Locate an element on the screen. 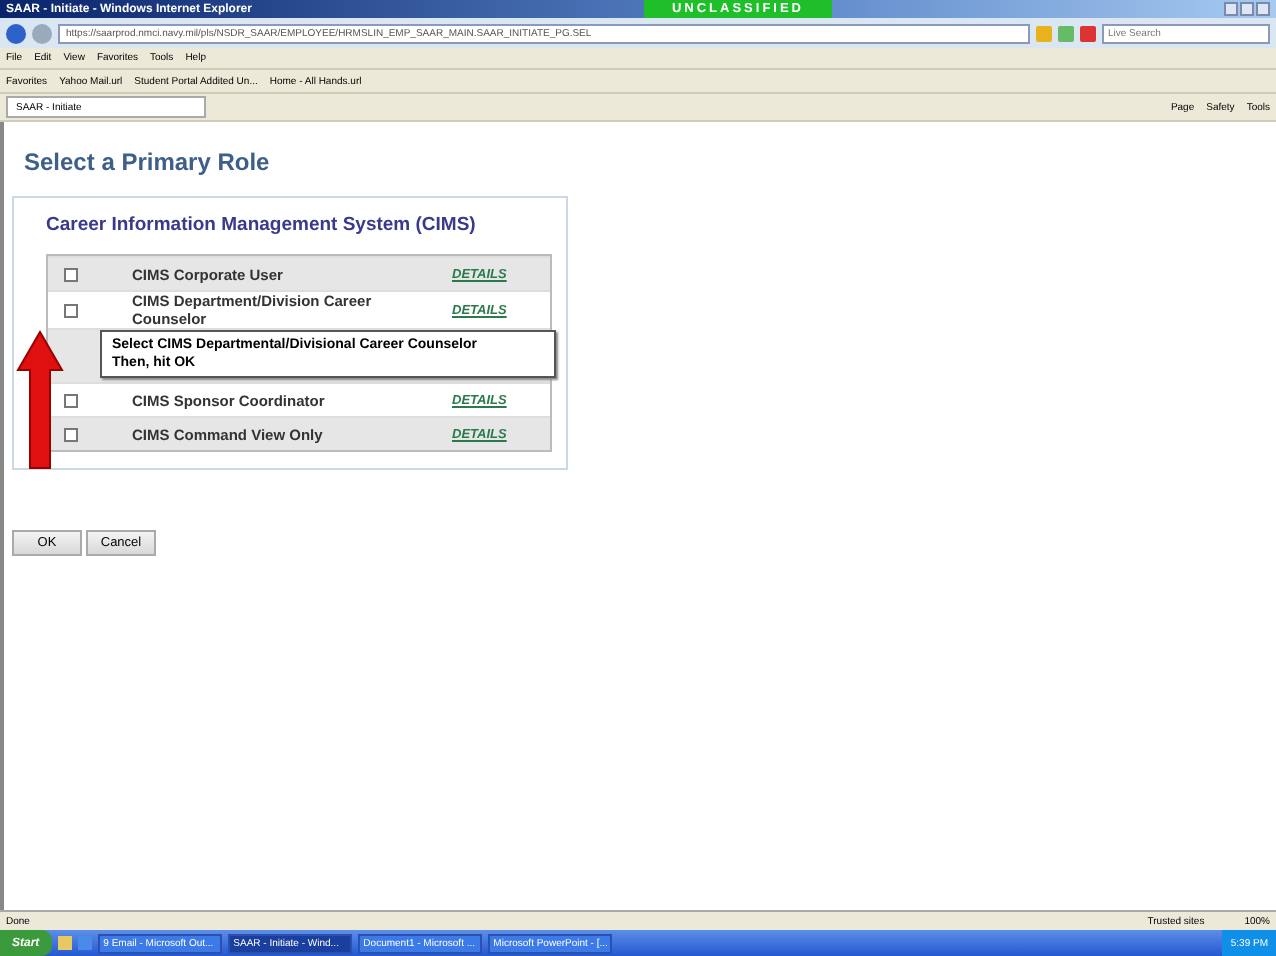  section-title: Career Information Management System (CIMS) is located at coordinates (262, 225).